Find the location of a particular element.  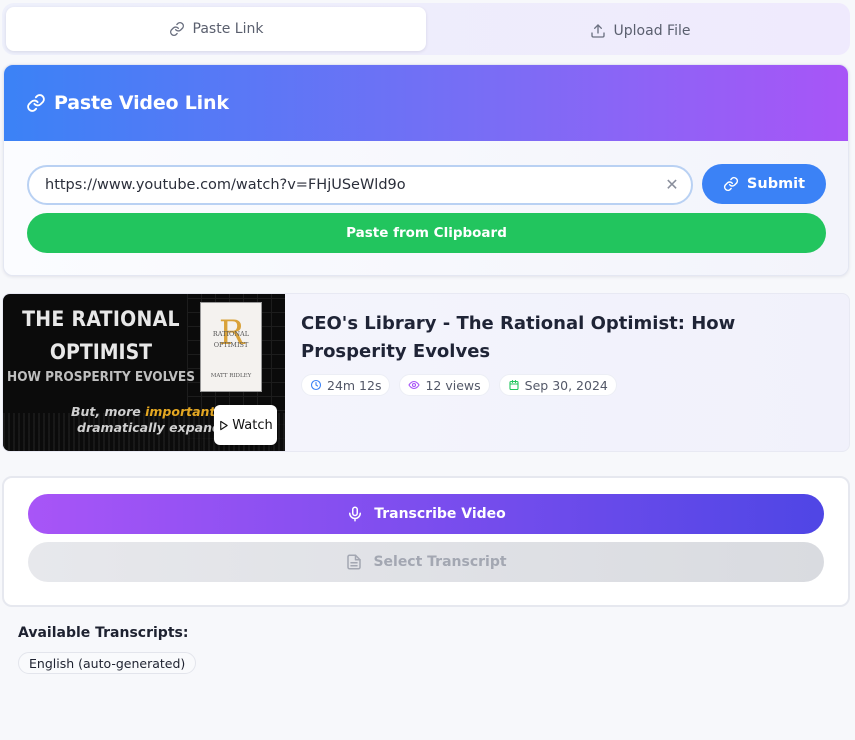

upload-icon is located at coordinates (597, 31).